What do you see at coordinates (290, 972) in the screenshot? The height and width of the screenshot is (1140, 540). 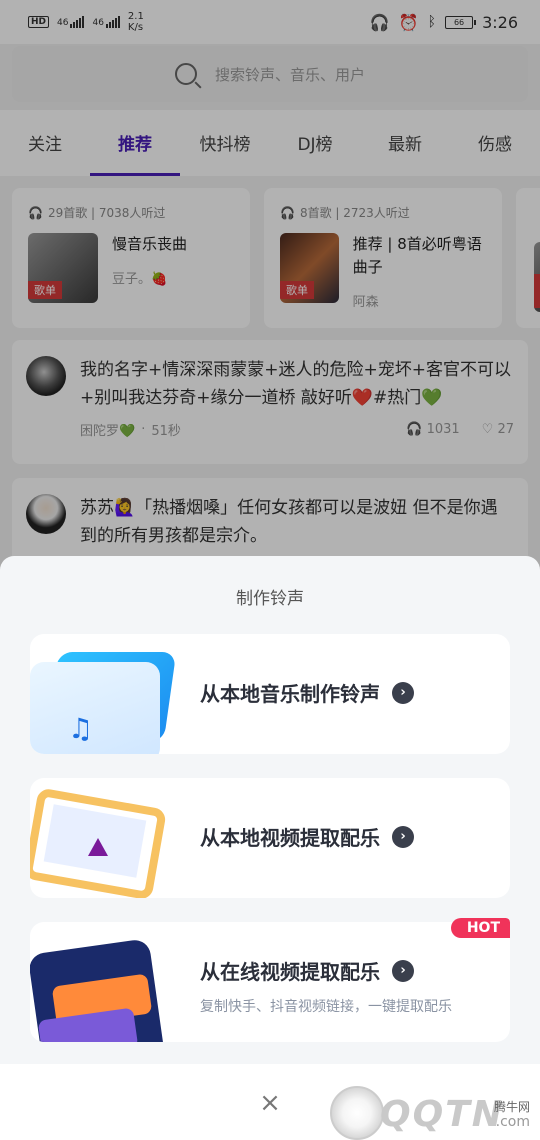 I see `option-label: 从在线视频提取配乐` at bounding box center [290, 972].